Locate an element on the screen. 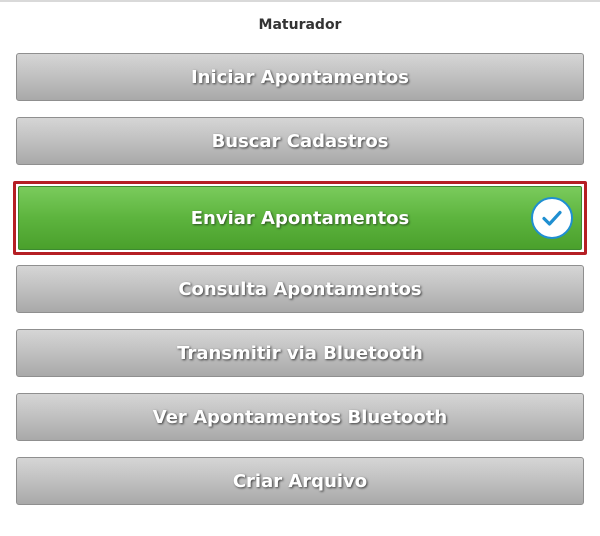  enviar-apontamentos-label: Enviar Apontamentos is located at coordinates (300, 218).